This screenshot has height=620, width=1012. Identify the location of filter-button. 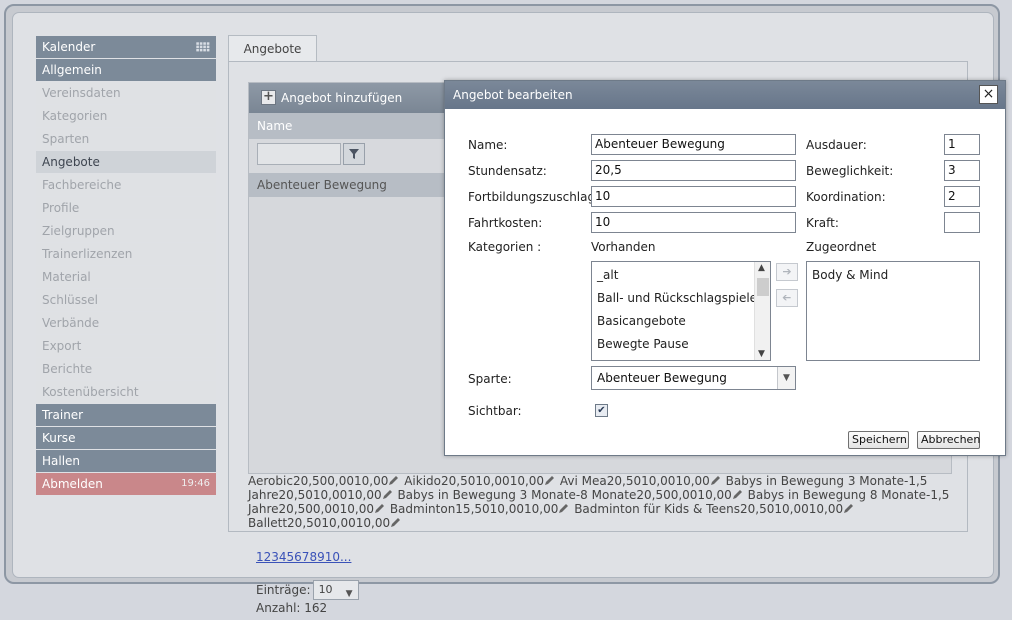
(354, 154).